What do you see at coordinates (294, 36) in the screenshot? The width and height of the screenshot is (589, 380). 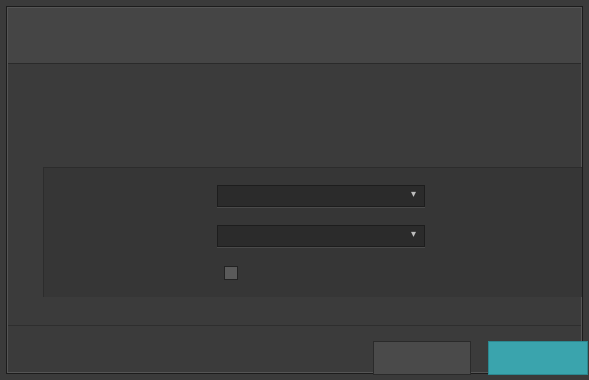 I see `dialog-titlebar` at bounding box center [294, 36].